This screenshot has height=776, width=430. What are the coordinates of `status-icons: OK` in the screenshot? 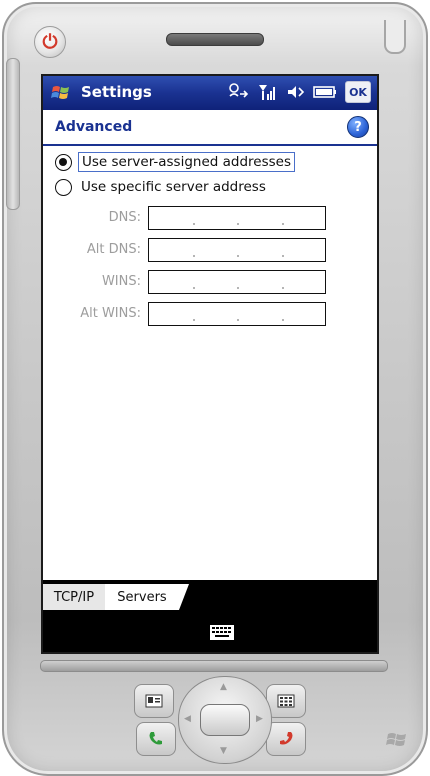 It's located at (299, 92).